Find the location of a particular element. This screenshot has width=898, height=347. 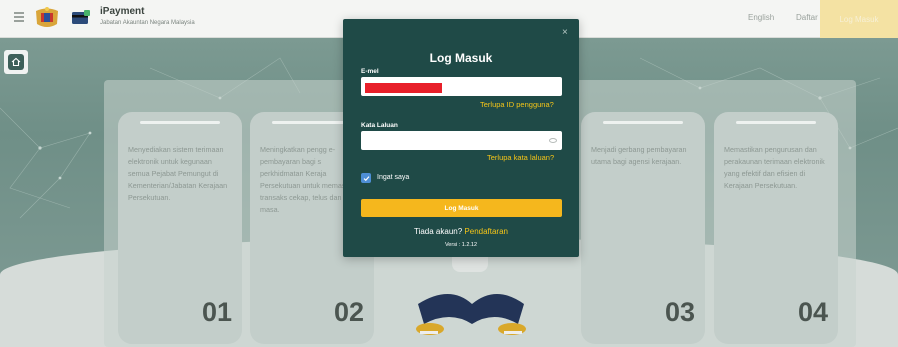

email-label: E-mel is located at coordinates (370, 71).